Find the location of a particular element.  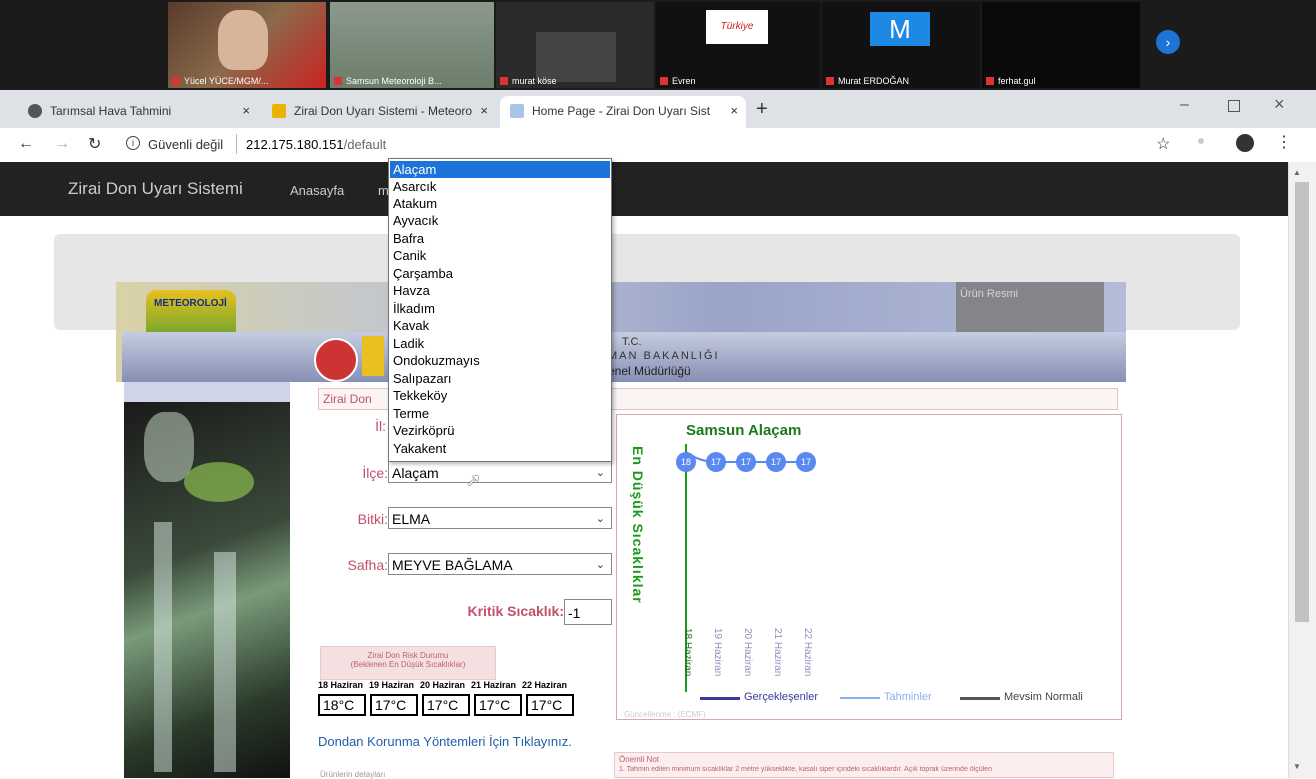

dropdown-option: Çarşamba is located at coordinates (500, 273).